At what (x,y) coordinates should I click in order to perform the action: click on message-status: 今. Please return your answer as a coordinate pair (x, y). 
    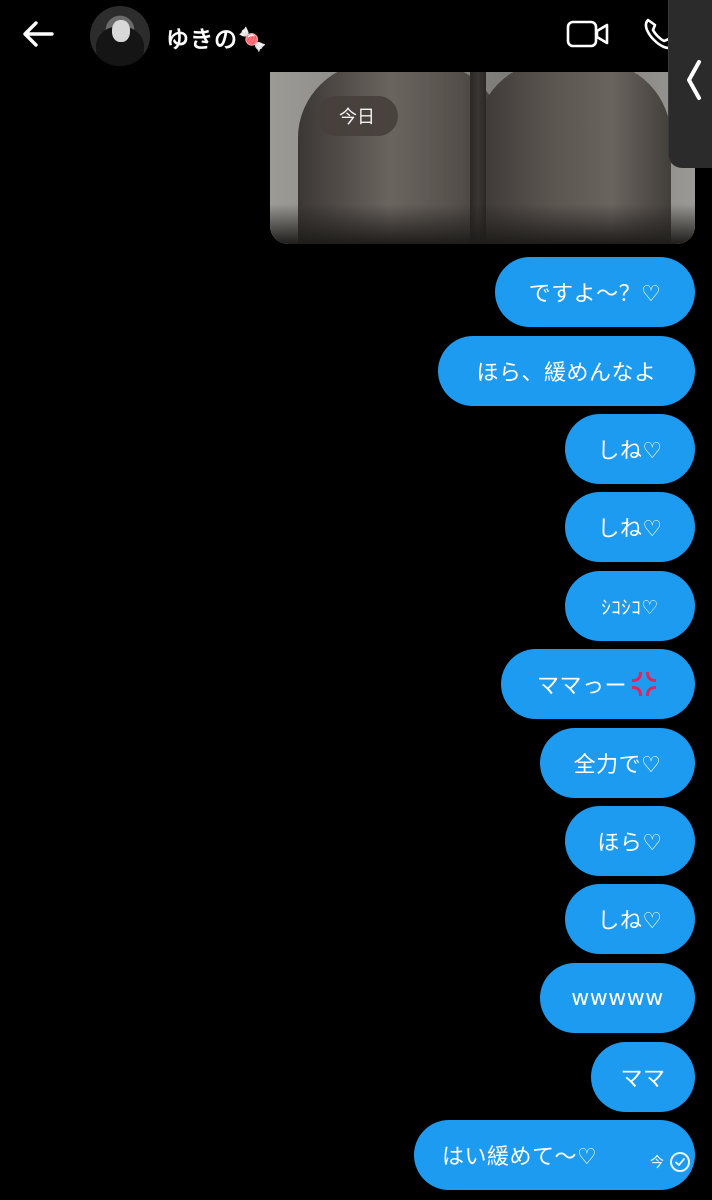
    Looking at the image, I should click on (670, 1162).